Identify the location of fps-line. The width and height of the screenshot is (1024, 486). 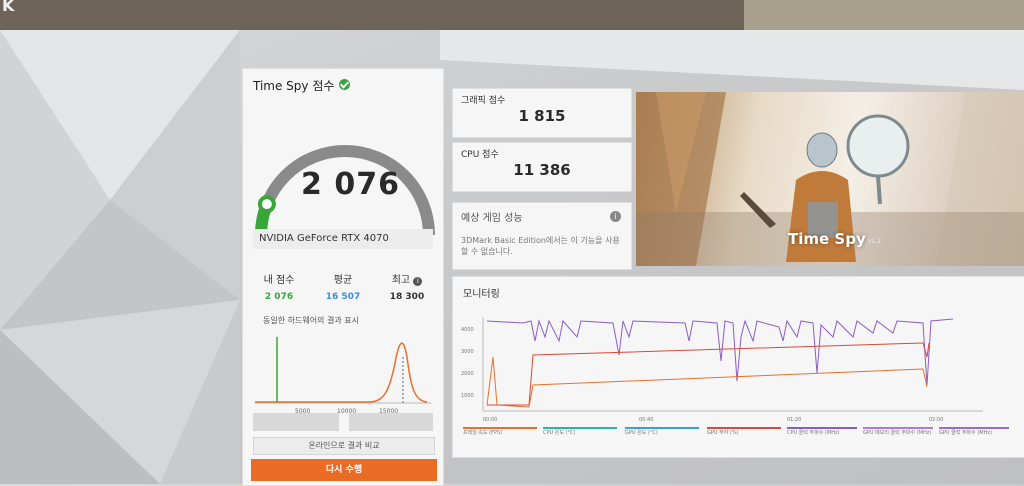
(707, 382).